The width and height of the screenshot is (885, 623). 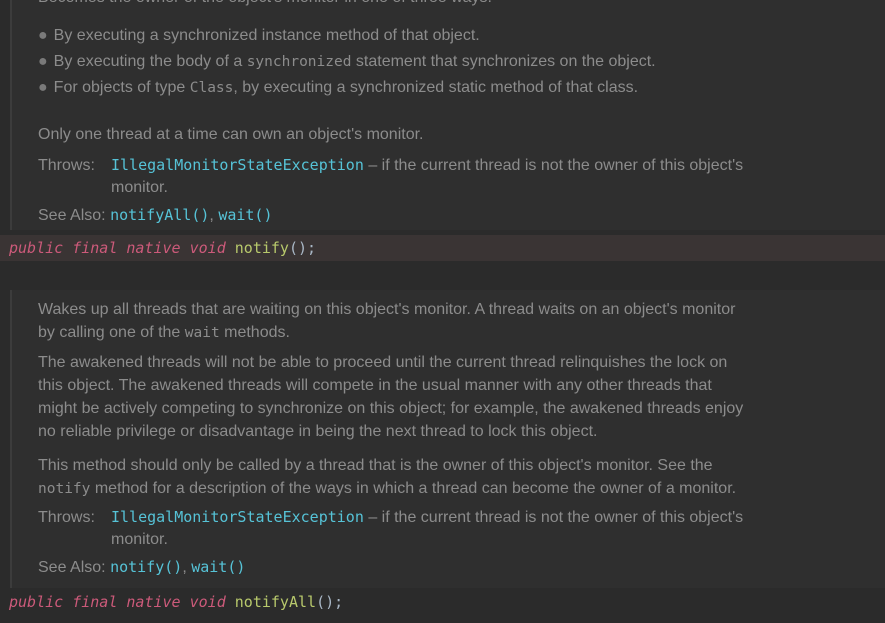 What do you see at coordinates (442, 248) in the screenshot?
I see `method-signature-notify: public final native void notify();` at bounding box center [442, 248].